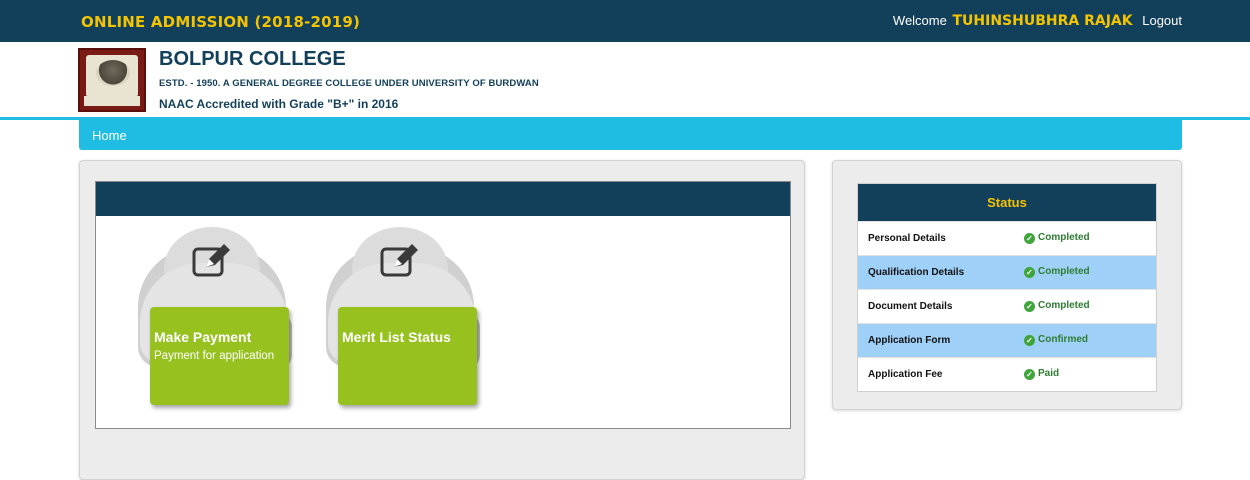 The height and width of the screenshot is (480, 1250). What do you see at coordinates (1162, 20) in the screenshot?
I see `logout-link: Logout` at bounding box center [1162, 20].